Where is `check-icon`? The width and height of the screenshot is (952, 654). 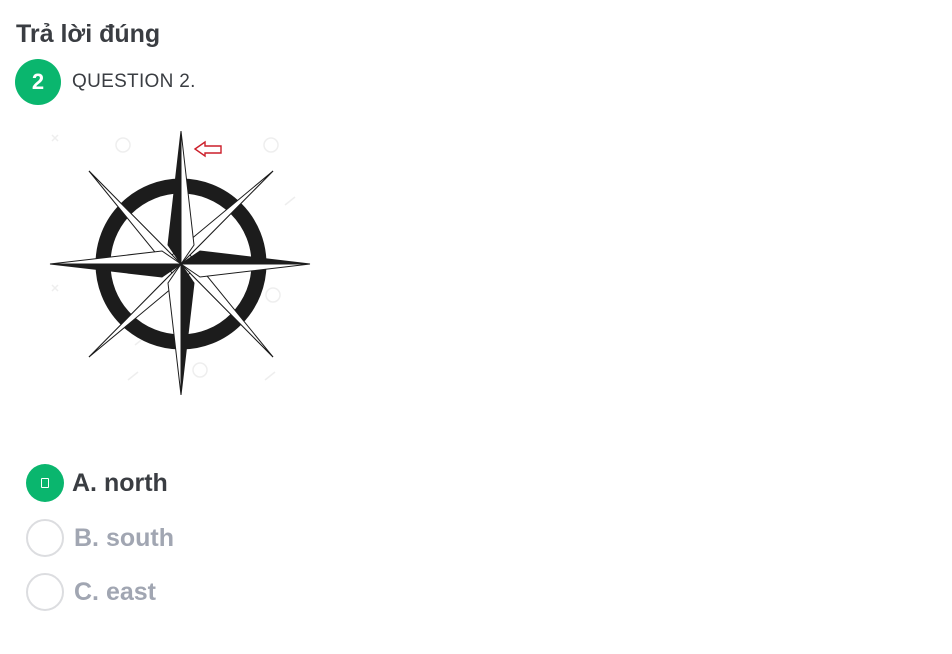
check-icon is located at coordinates (45, 483).